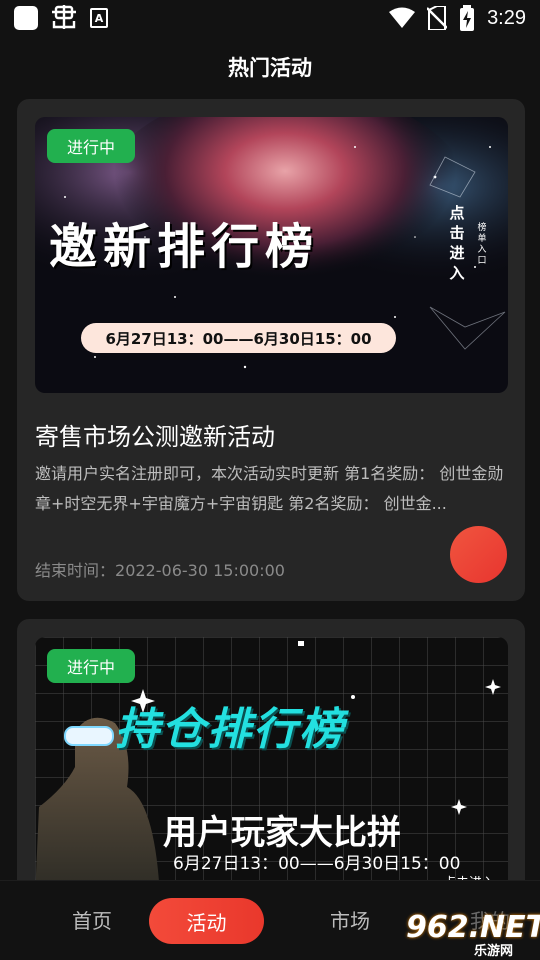 Image resolution: width=540 pixels, height=960 pixels. I want to click on page-title: 热门活动, so click(270, 68).